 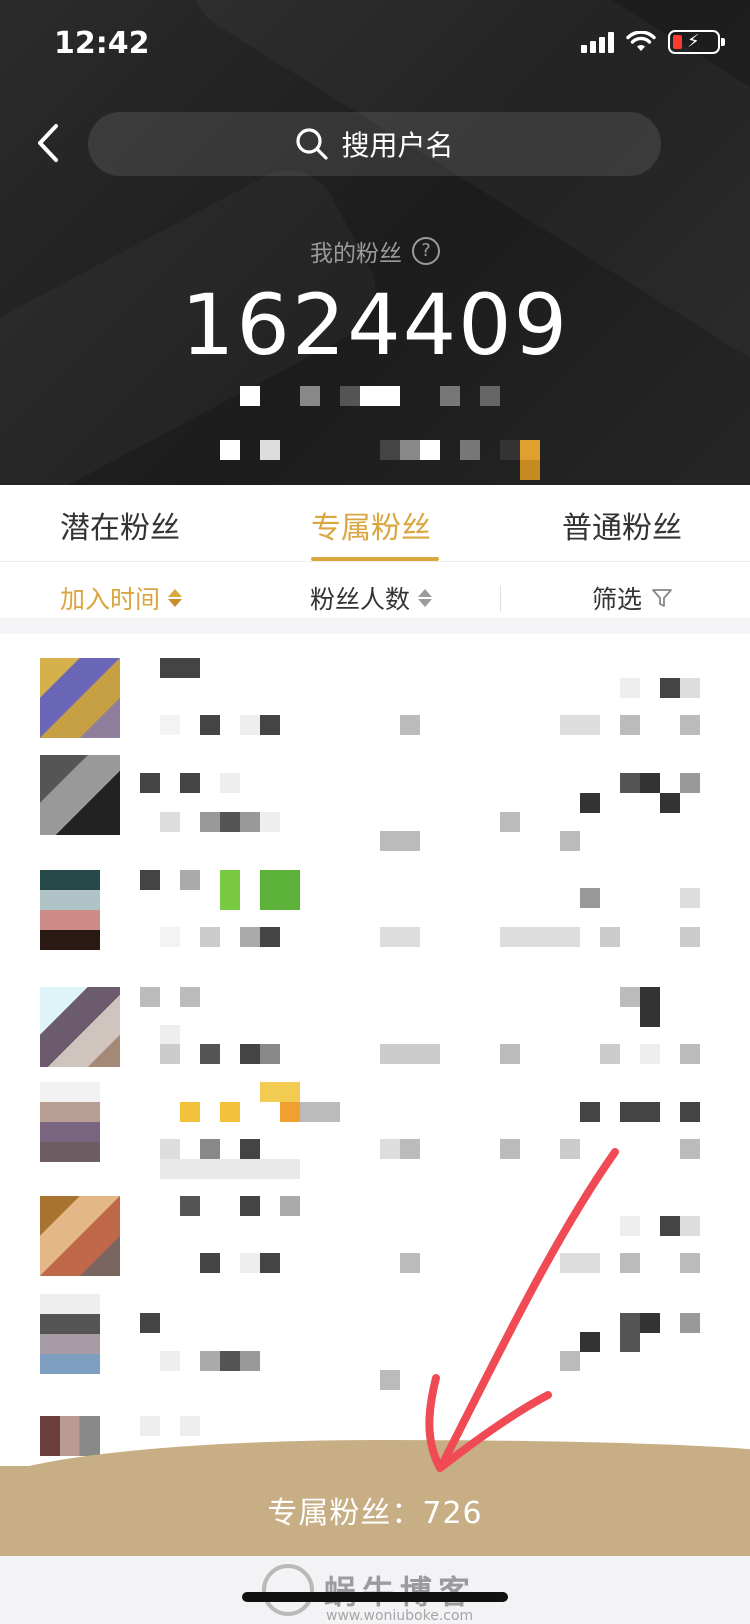 What do you see at coordinates (400, 1616) in the screenshot?
I see `watermark-url: www.woniuboke.com` at bounding box center [400, 1616].